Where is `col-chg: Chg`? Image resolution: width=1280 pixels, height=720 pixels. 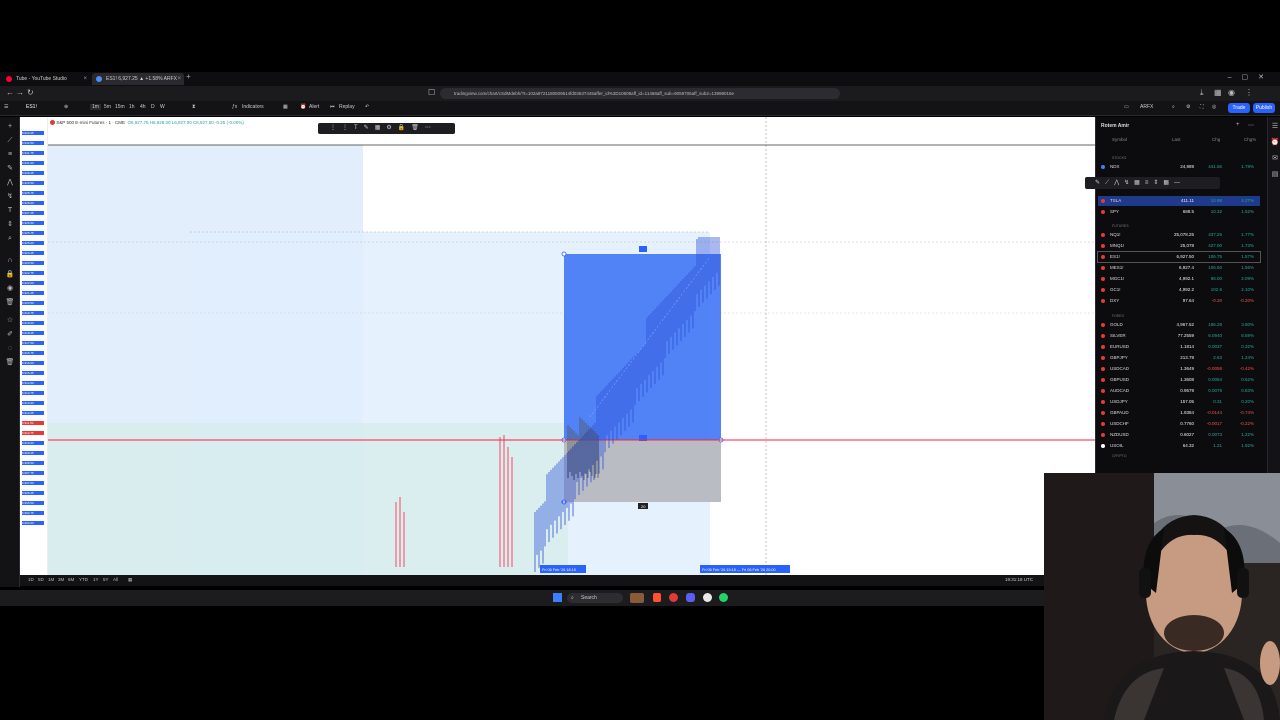 col-chg: Chg is located at coordinates (1216, 139).